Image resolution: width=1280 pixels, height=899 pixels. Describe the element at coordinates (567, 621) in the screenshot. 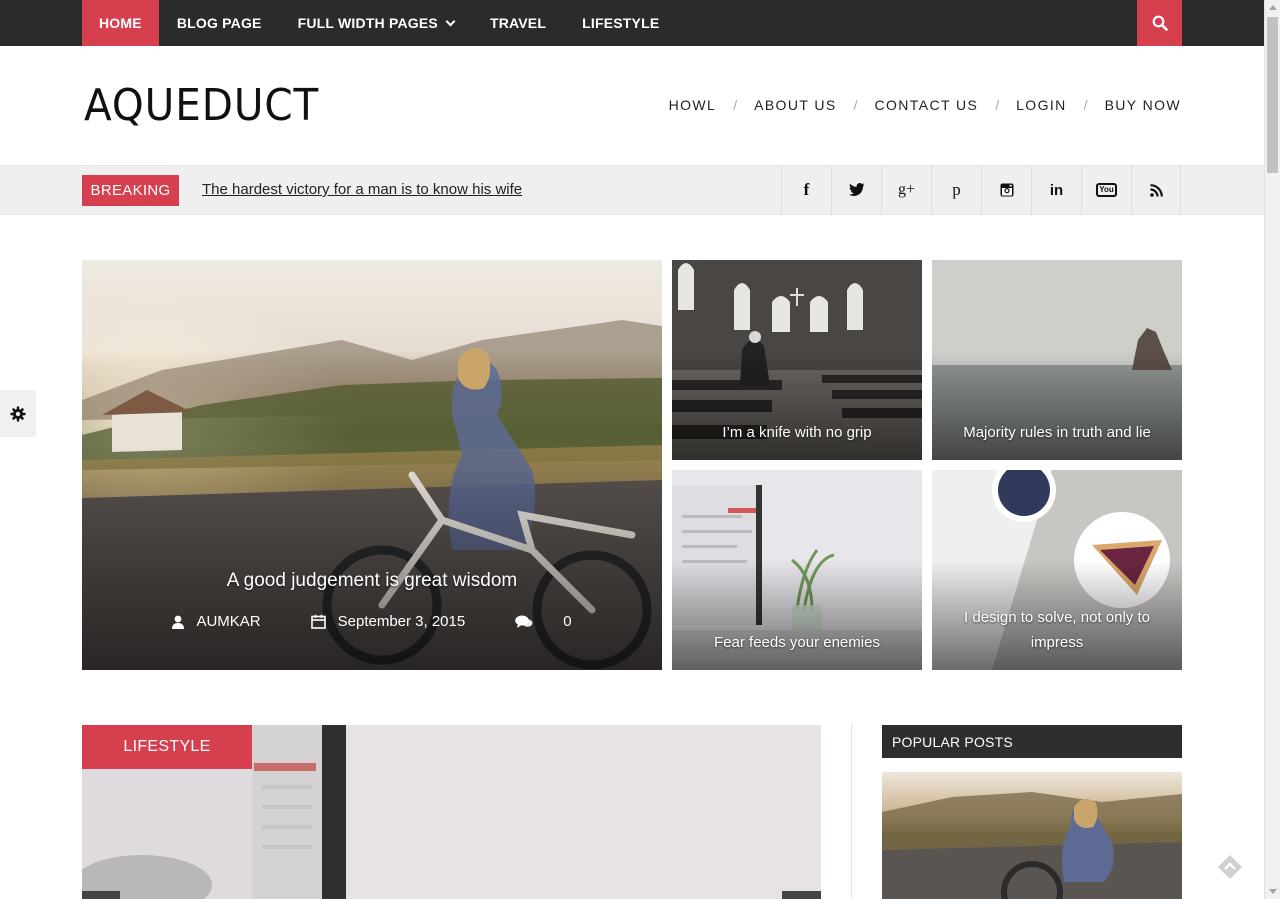

I see `post-comment-count: 0` at that location.